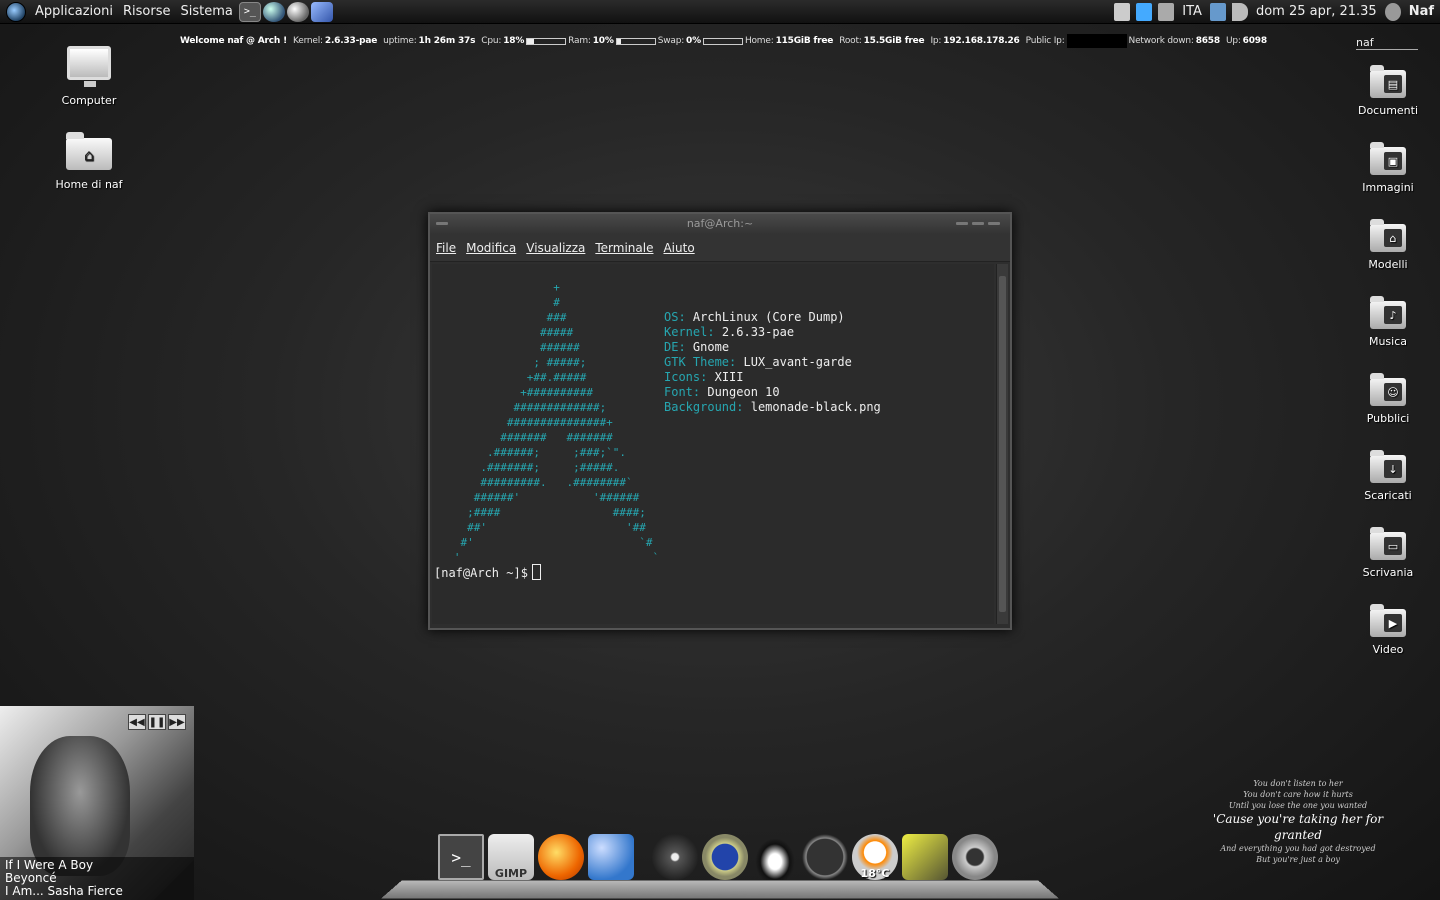 This screenshot has width=1440, height=900. I want to click on dock-weather-icon: 18°C, so click(875, 857).